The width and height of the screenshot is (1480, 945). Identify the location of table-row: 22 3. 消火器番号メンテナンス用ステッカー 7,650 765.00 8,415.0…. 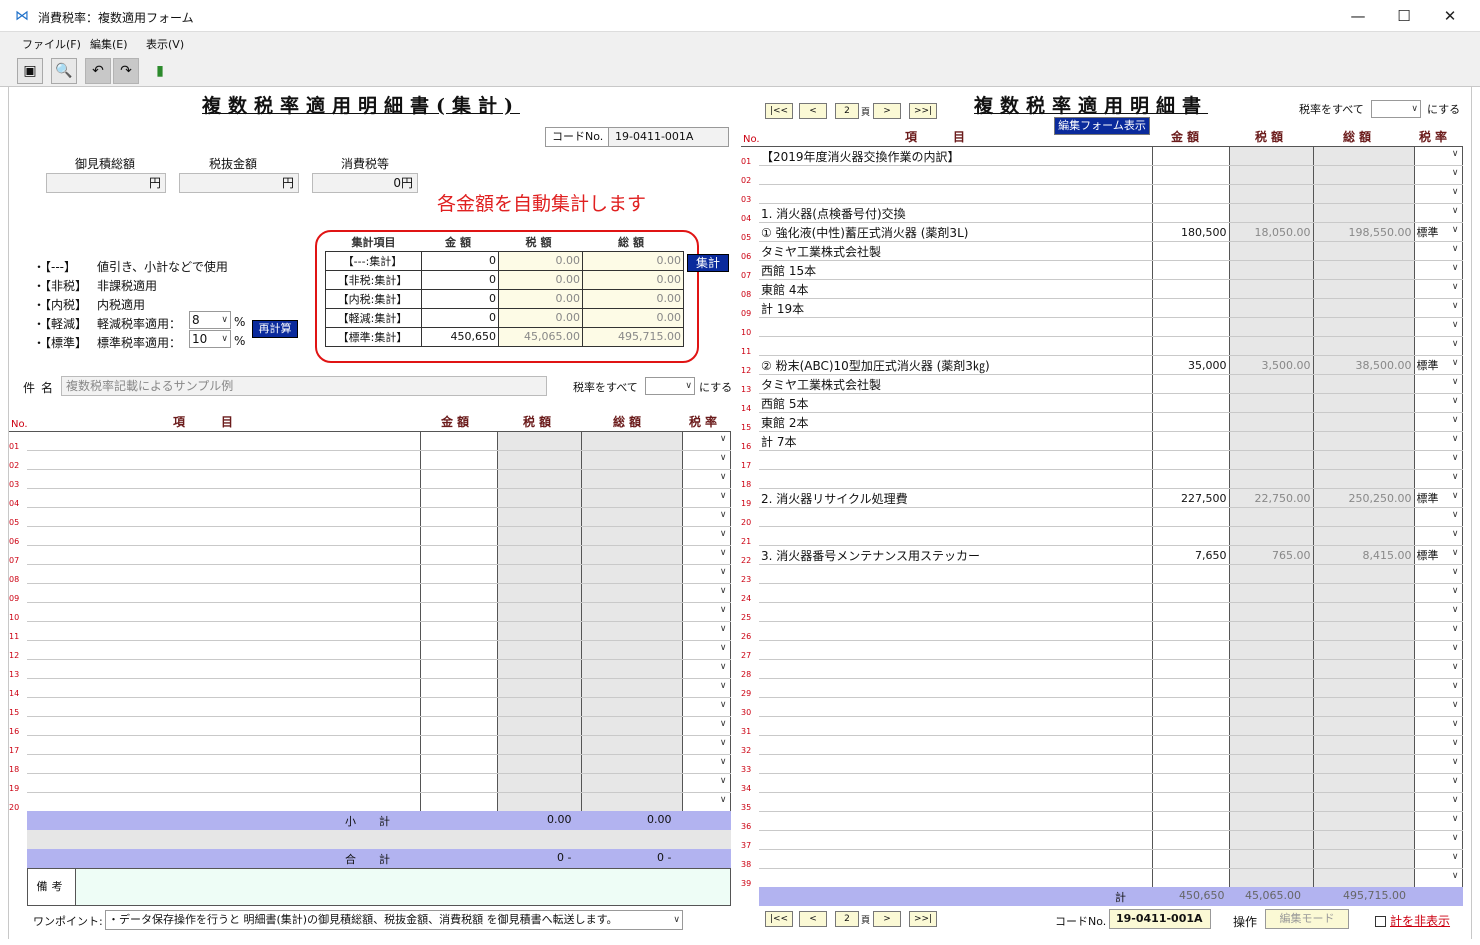
(1102, 555).